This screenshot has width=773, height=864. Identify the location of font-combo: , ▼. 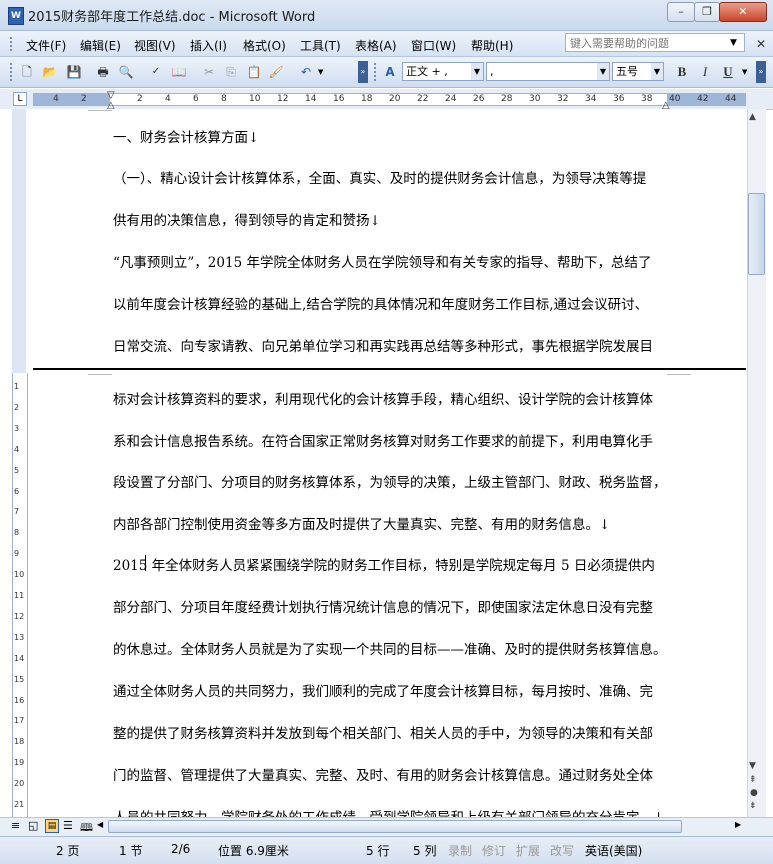
(548, 71).